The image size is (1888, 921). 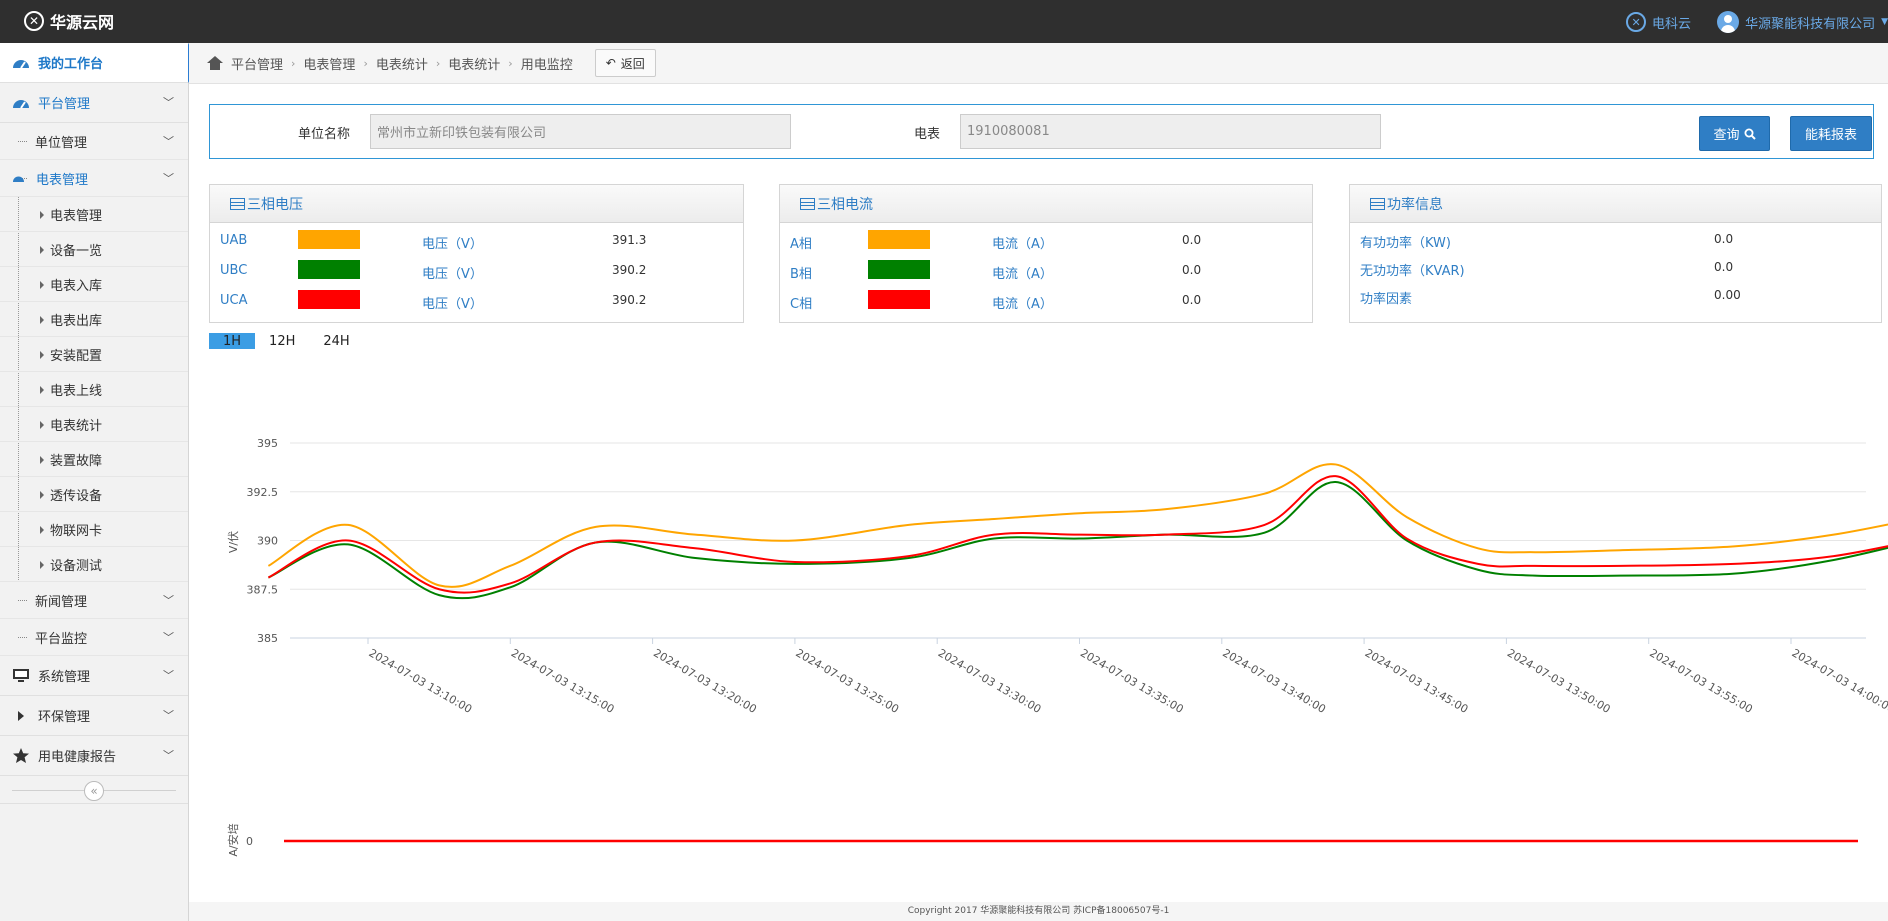 What do you see at coordinates (61, 639) in the screenshot?
I see `sidebar-label-platform-monitor: 平台监控` at bounding box center [61, 639].